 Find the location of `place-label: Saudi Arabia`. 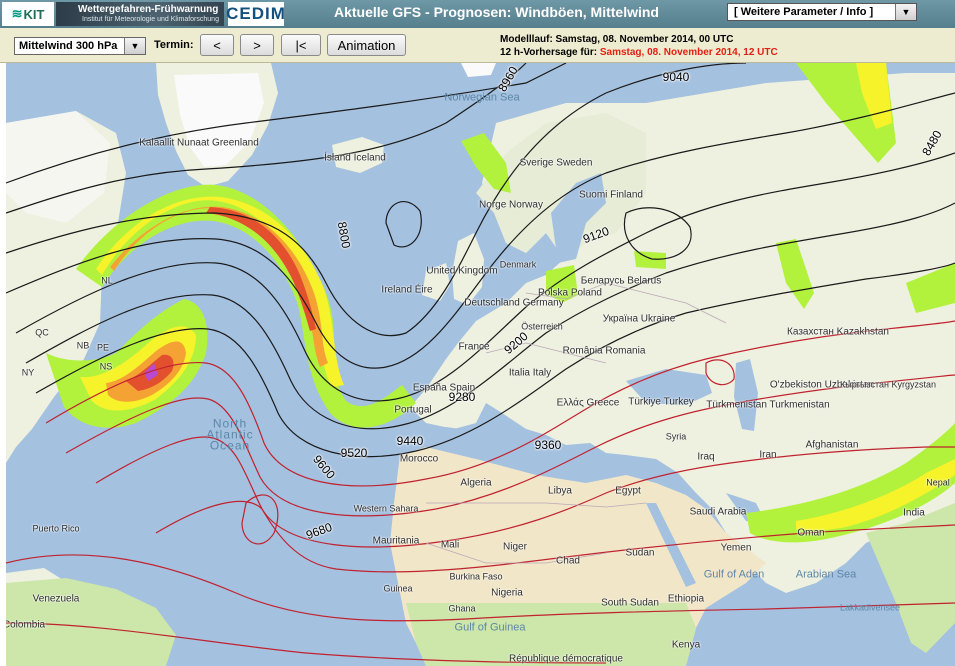

place-label: Saudi Arabia is located at coordinates (718, 512).